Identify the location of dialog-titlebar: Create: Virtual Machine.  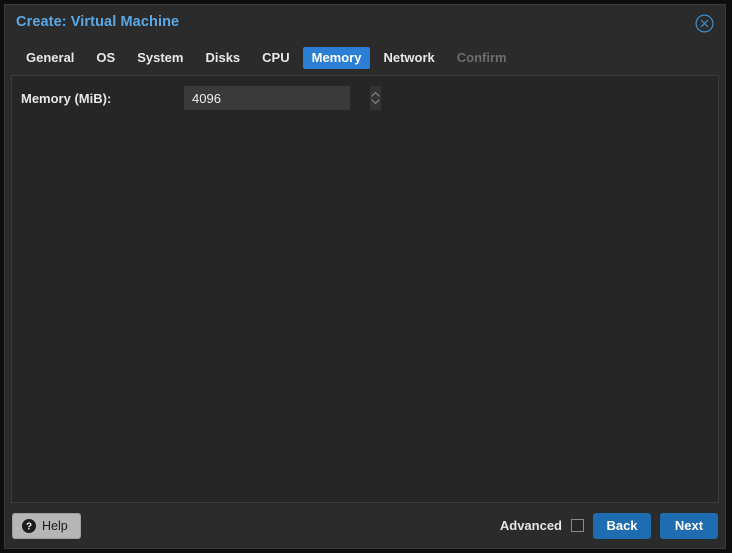
(365, 23).